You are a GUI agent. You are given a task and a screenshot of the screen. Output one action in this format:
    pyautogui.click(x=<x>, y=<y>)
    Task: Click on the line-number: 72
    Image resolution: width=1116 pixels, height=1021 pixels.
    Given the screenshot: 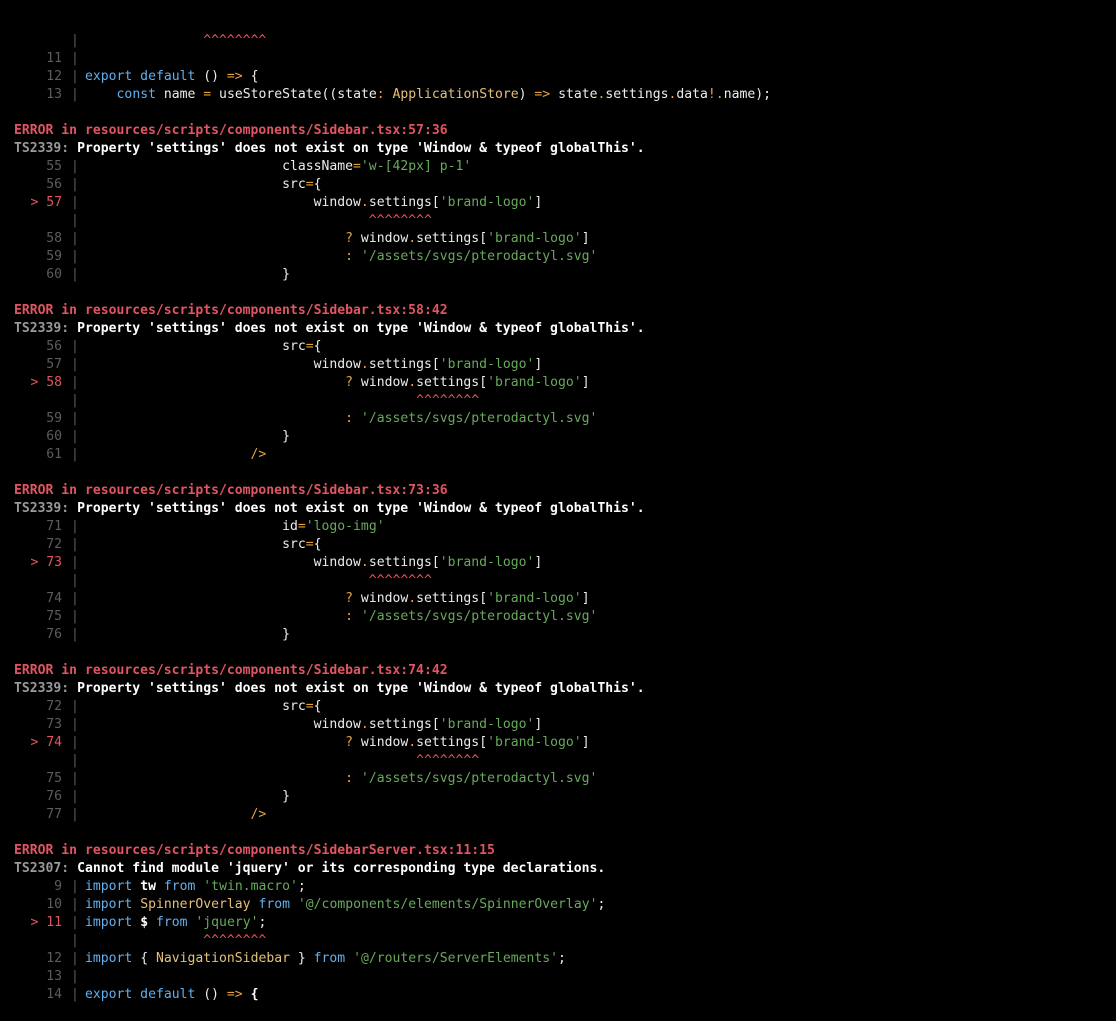 What is the action you would take?
    pyautogui.click(x=54, y=544)
    